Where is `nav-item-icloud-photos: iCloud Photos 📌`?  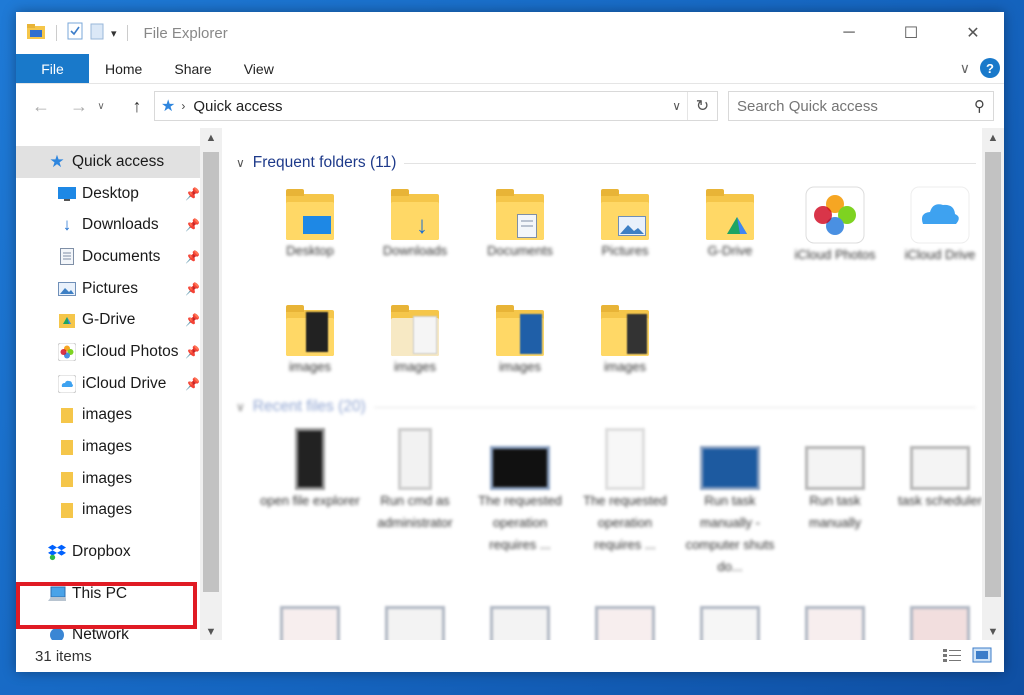 nav-item-icloud-photos: iCloud Photos 📌 is located at coordinates (108, 352).